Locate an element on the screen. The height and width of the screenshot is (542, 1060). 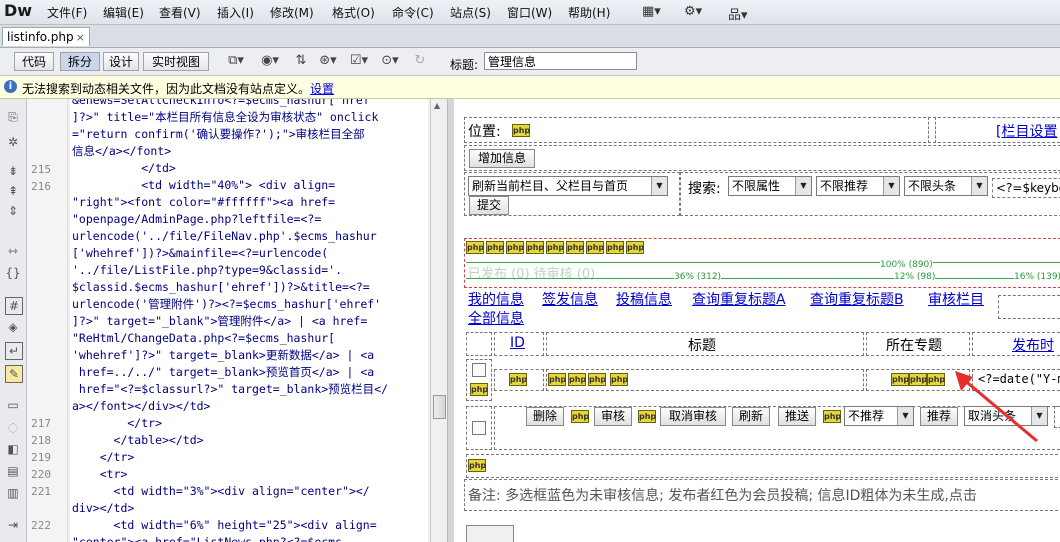
validate-icon: ☑▾ is located at coordinates (359, 62).